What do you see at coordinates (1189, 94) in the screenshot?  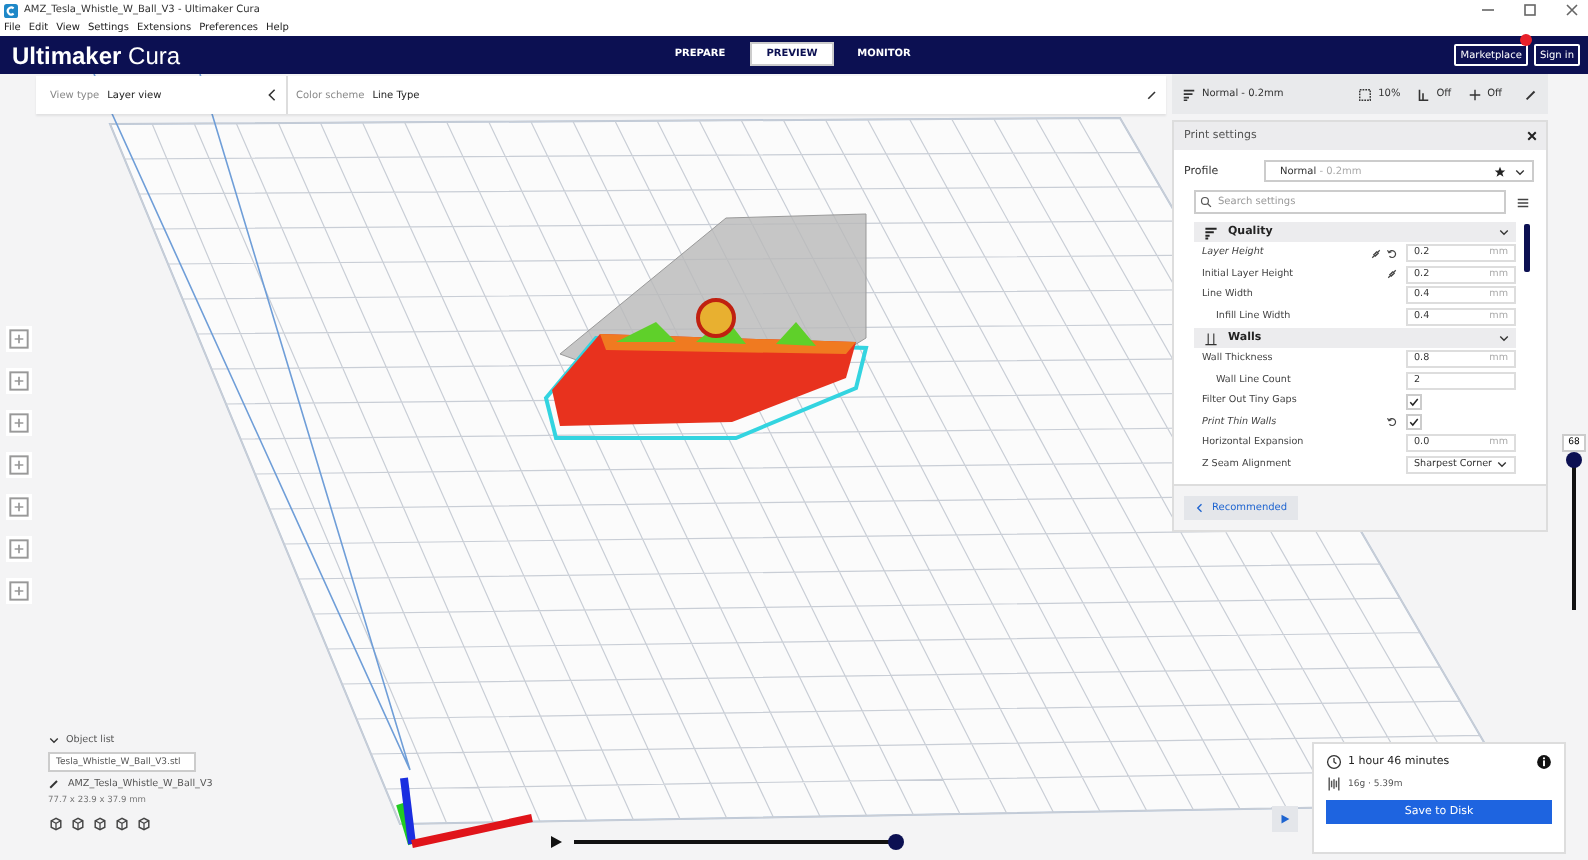 I see `lines-icon` at bounding box center [1189, 94].